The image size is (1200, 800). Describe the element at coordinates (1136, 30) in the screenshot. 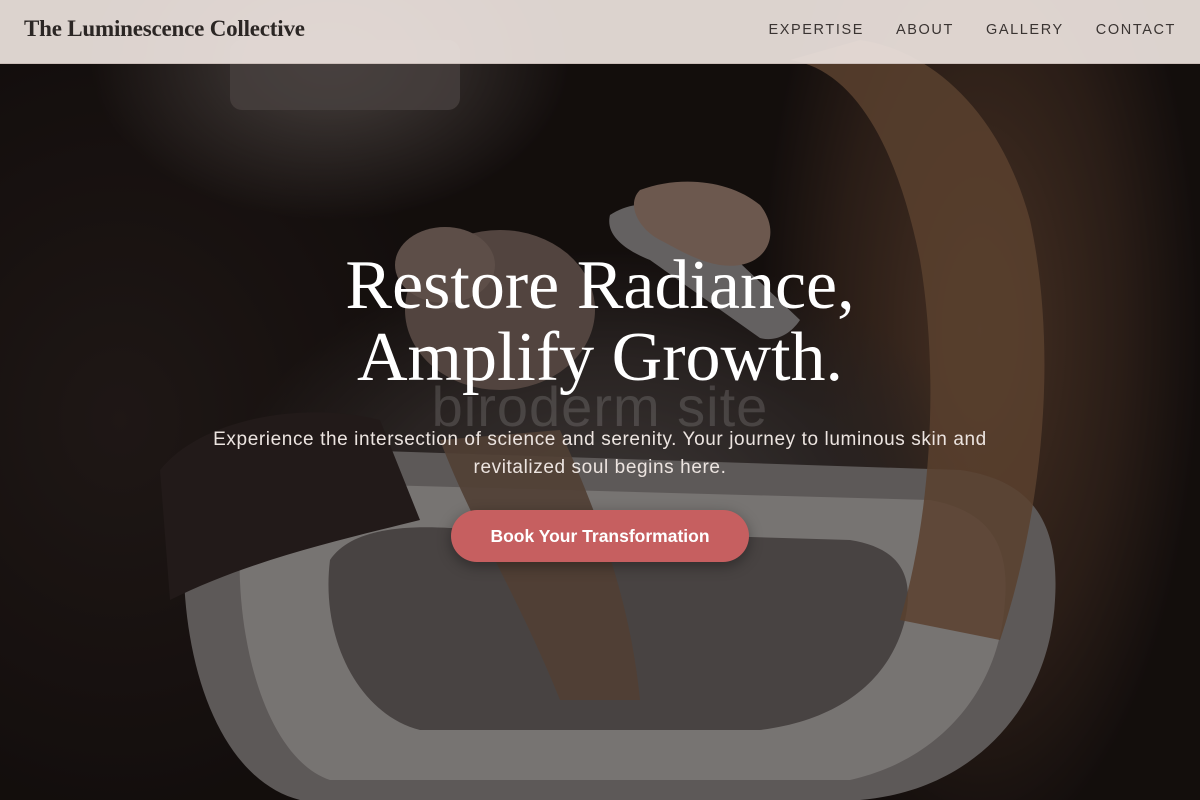

I see `nav-item-contact: CONTACT` at that location.